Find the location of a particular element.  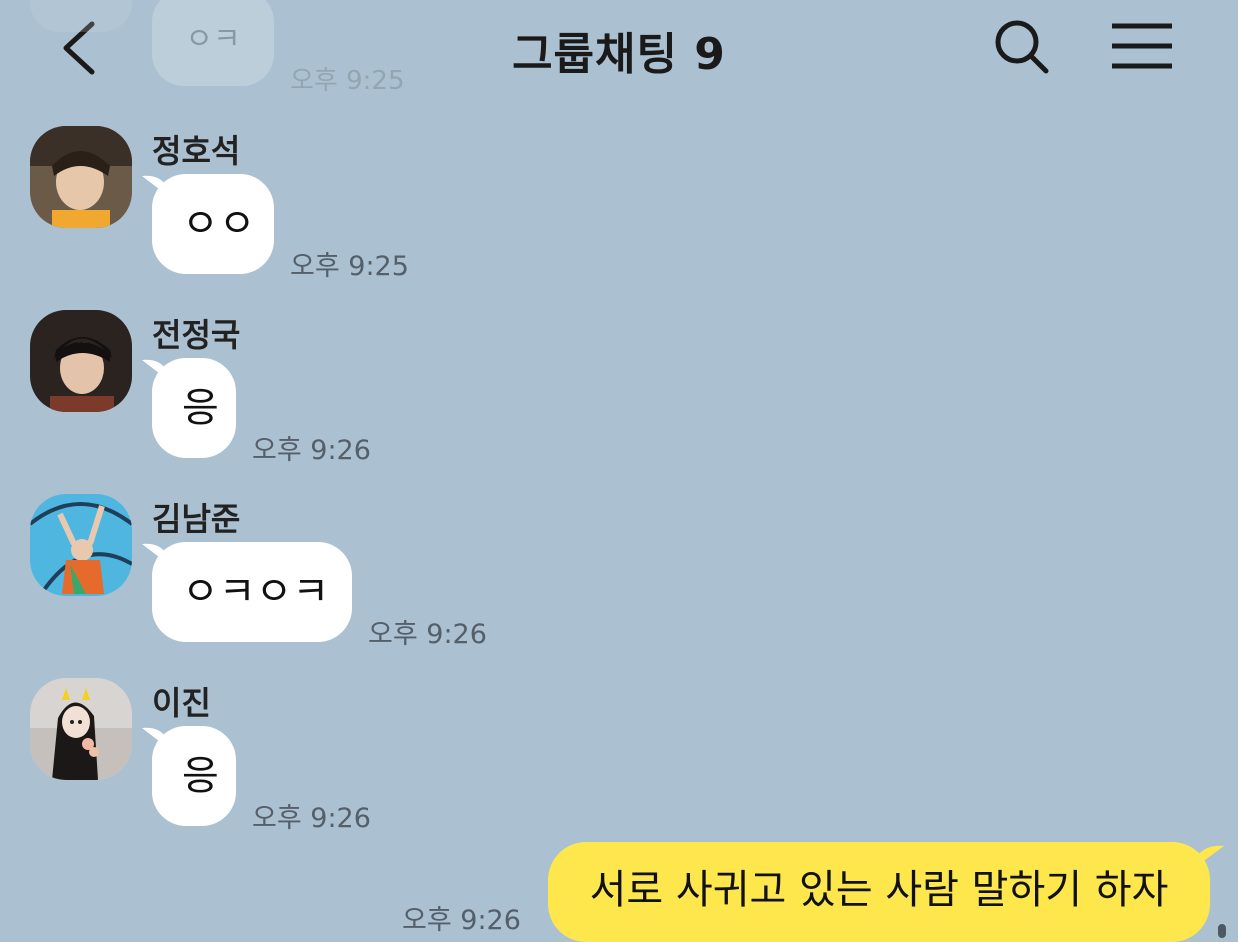

menu-button is located at coordinates (1142, 47).